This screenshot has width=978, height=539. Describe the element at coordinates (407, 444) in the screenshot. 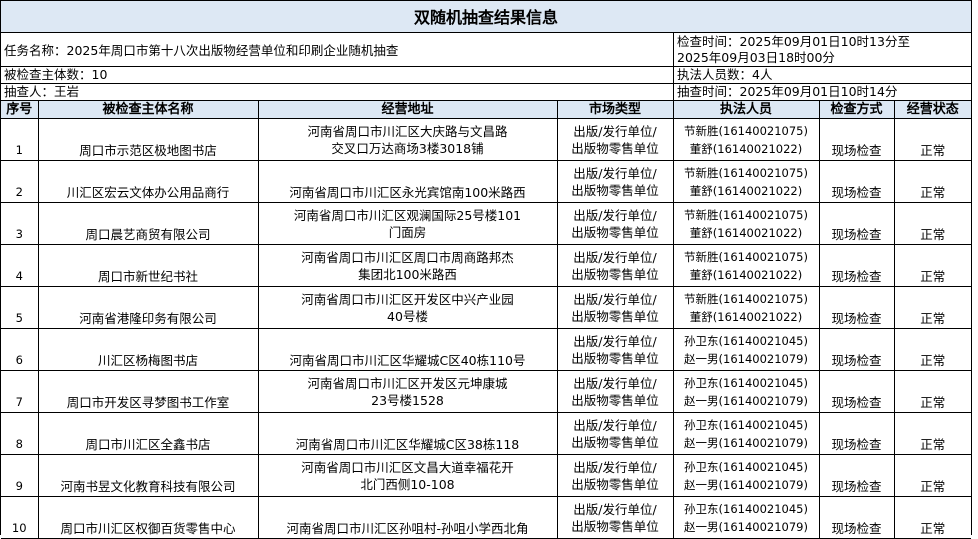

I see `address-line-1: 河南省周口市川汇区华耀城C区38栋118` at that location.